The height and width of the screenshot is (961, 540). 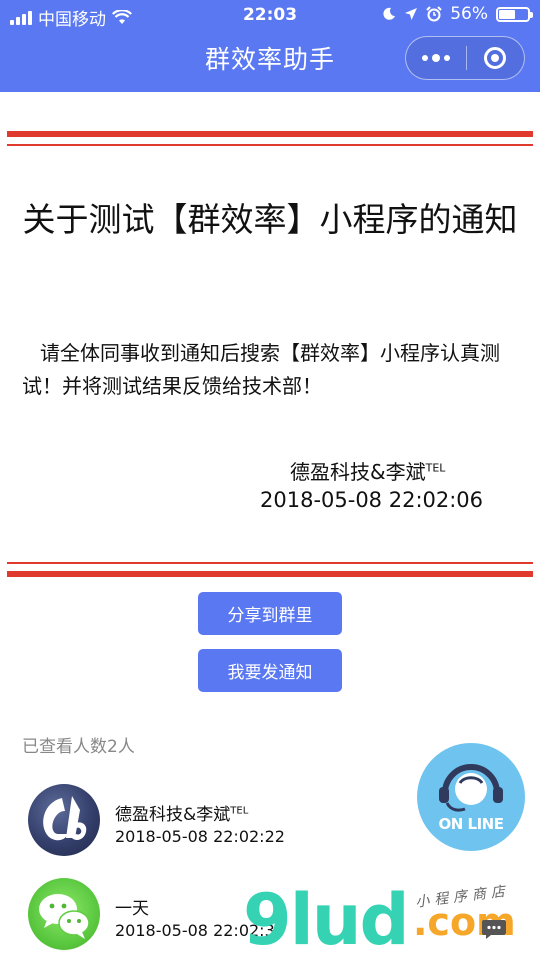 What do you see at coordinates (389, 13) in the screenshot?
I see `moon-icon` at bounding box center [389, 13].